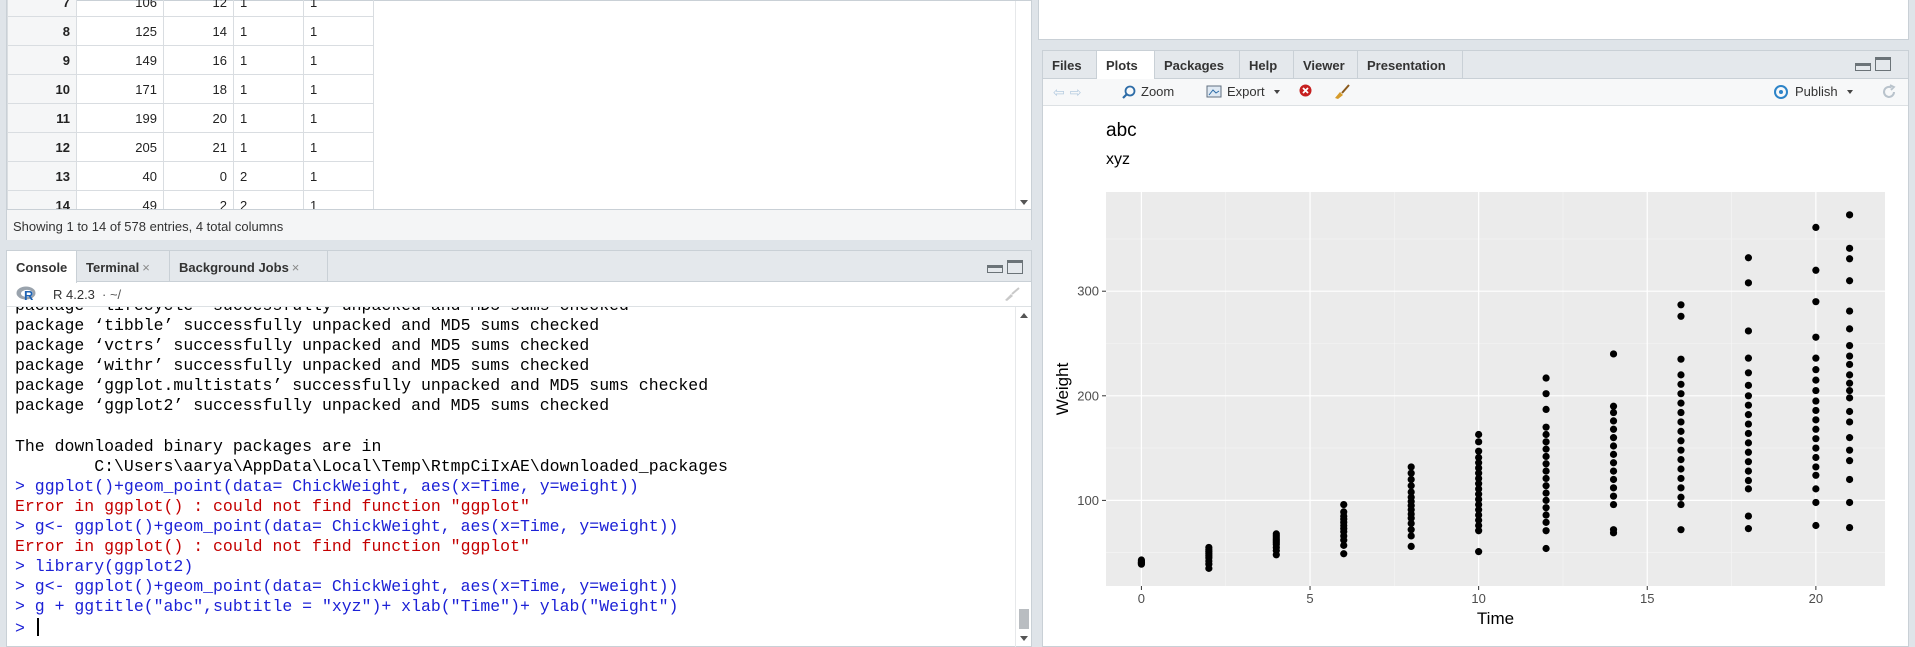  Describe the element at coordinates (1070, 65) in the screenshot. I see `tab-files: Files` at that location.